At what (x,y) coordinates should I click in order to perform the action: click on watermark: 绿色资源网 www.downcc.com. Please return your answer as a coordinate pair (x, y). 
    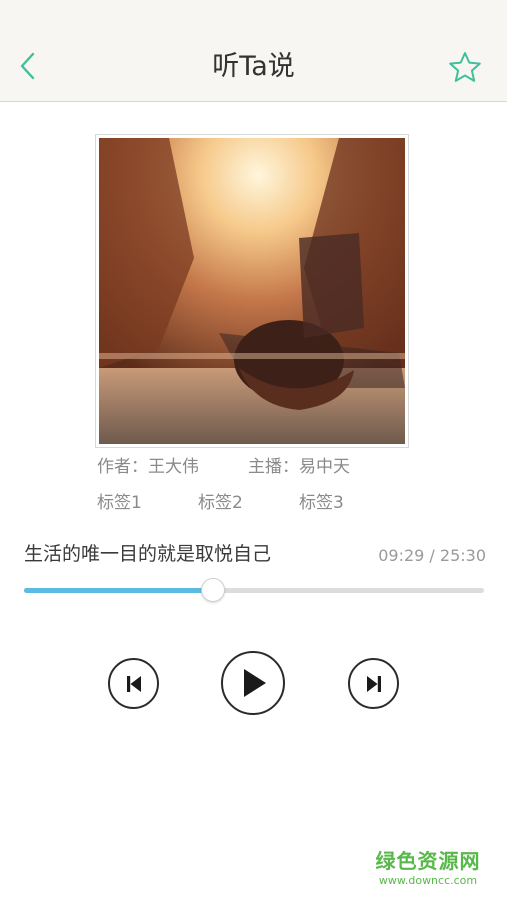
    Looking at the image, I should click on (428, 868).